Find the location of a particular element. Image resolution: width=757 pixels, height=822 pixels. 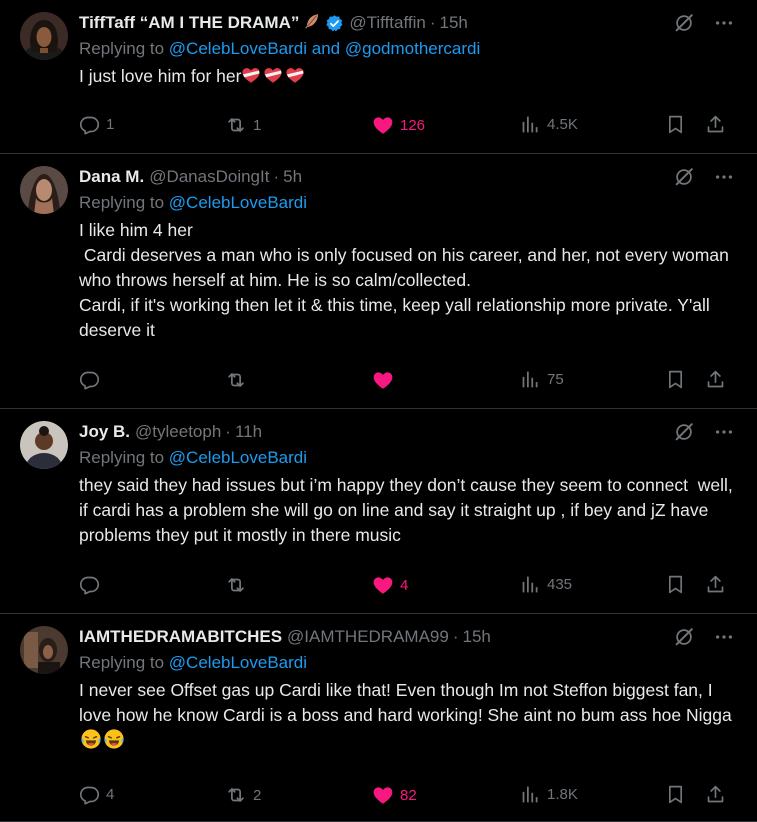

like-count: 82 is located at coordinates (408, 795).